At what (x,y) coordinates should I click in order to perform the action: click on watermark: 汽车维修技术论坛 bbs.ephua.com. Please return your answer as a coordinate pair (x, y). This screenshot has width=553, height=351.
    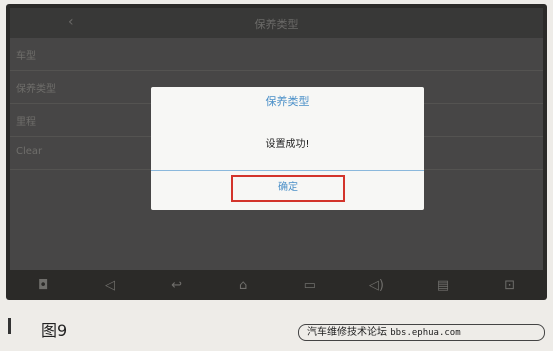
    Looking at the image, I should click on (421, 332).